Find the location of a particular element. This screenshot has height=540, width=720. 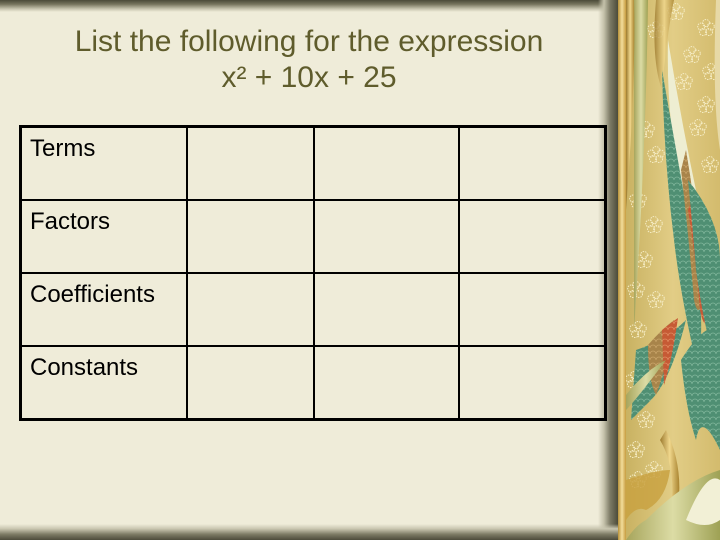

kimono-decoration is located at coordinates (673, 270).